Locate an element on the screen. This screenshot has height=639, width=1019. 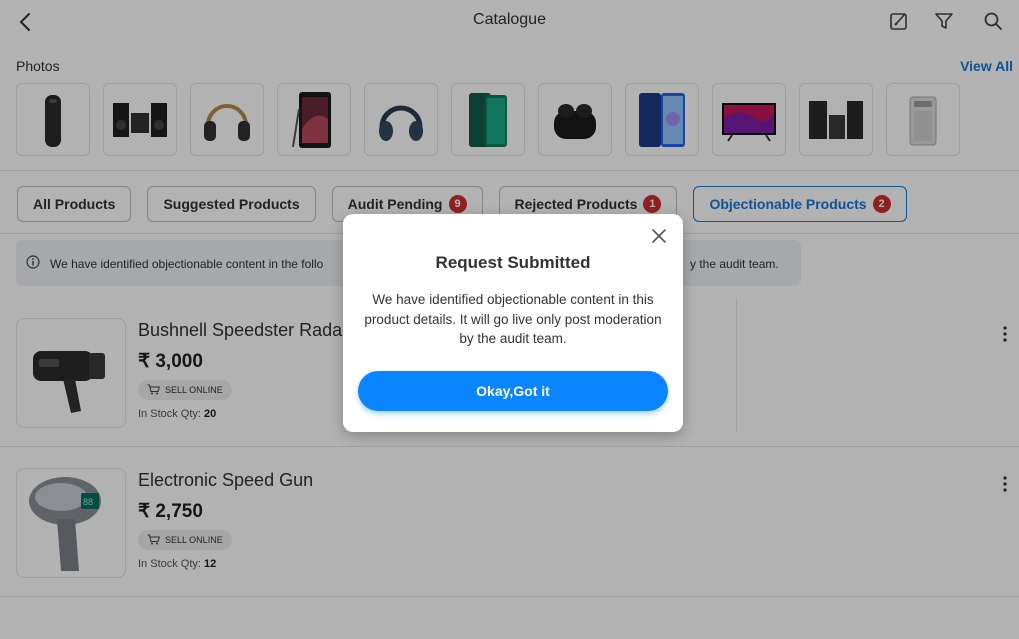
dialog-title: Request Submitted is located at coordinates (513, 262).